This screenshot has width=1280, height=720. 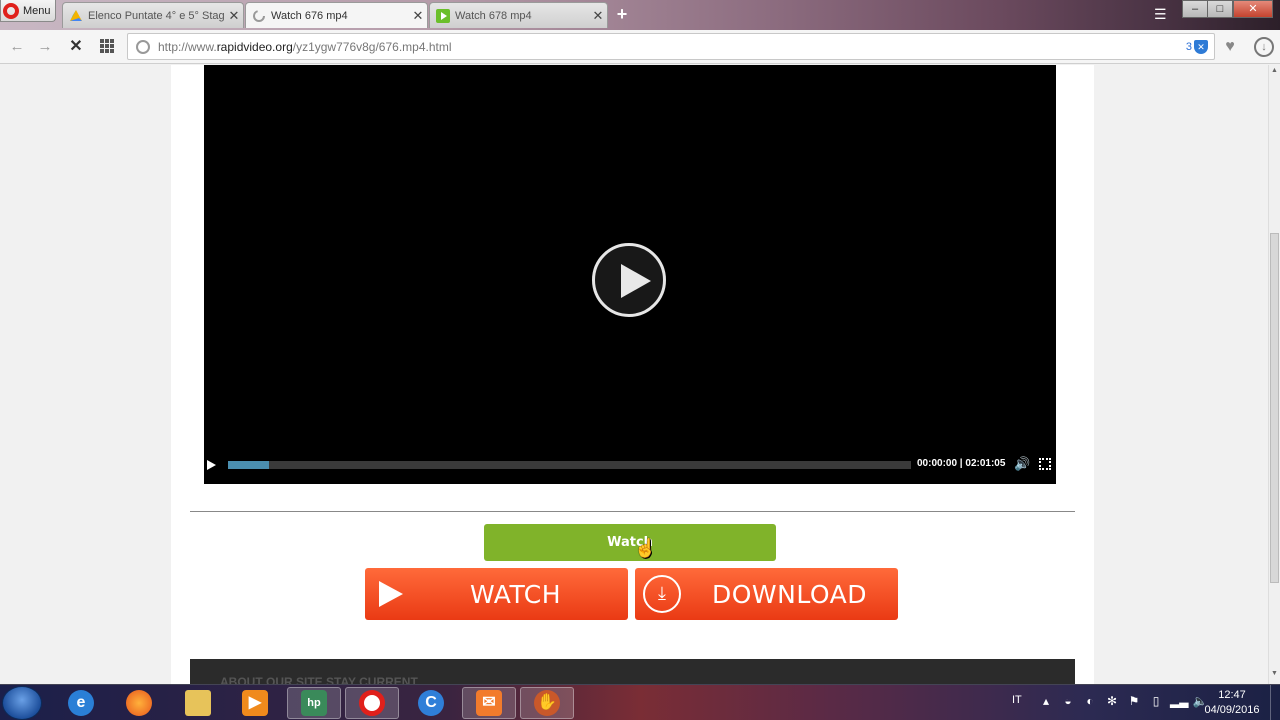 I want to click on page-scrollbar: ▲ ▼, so click(x=1274, y=374).